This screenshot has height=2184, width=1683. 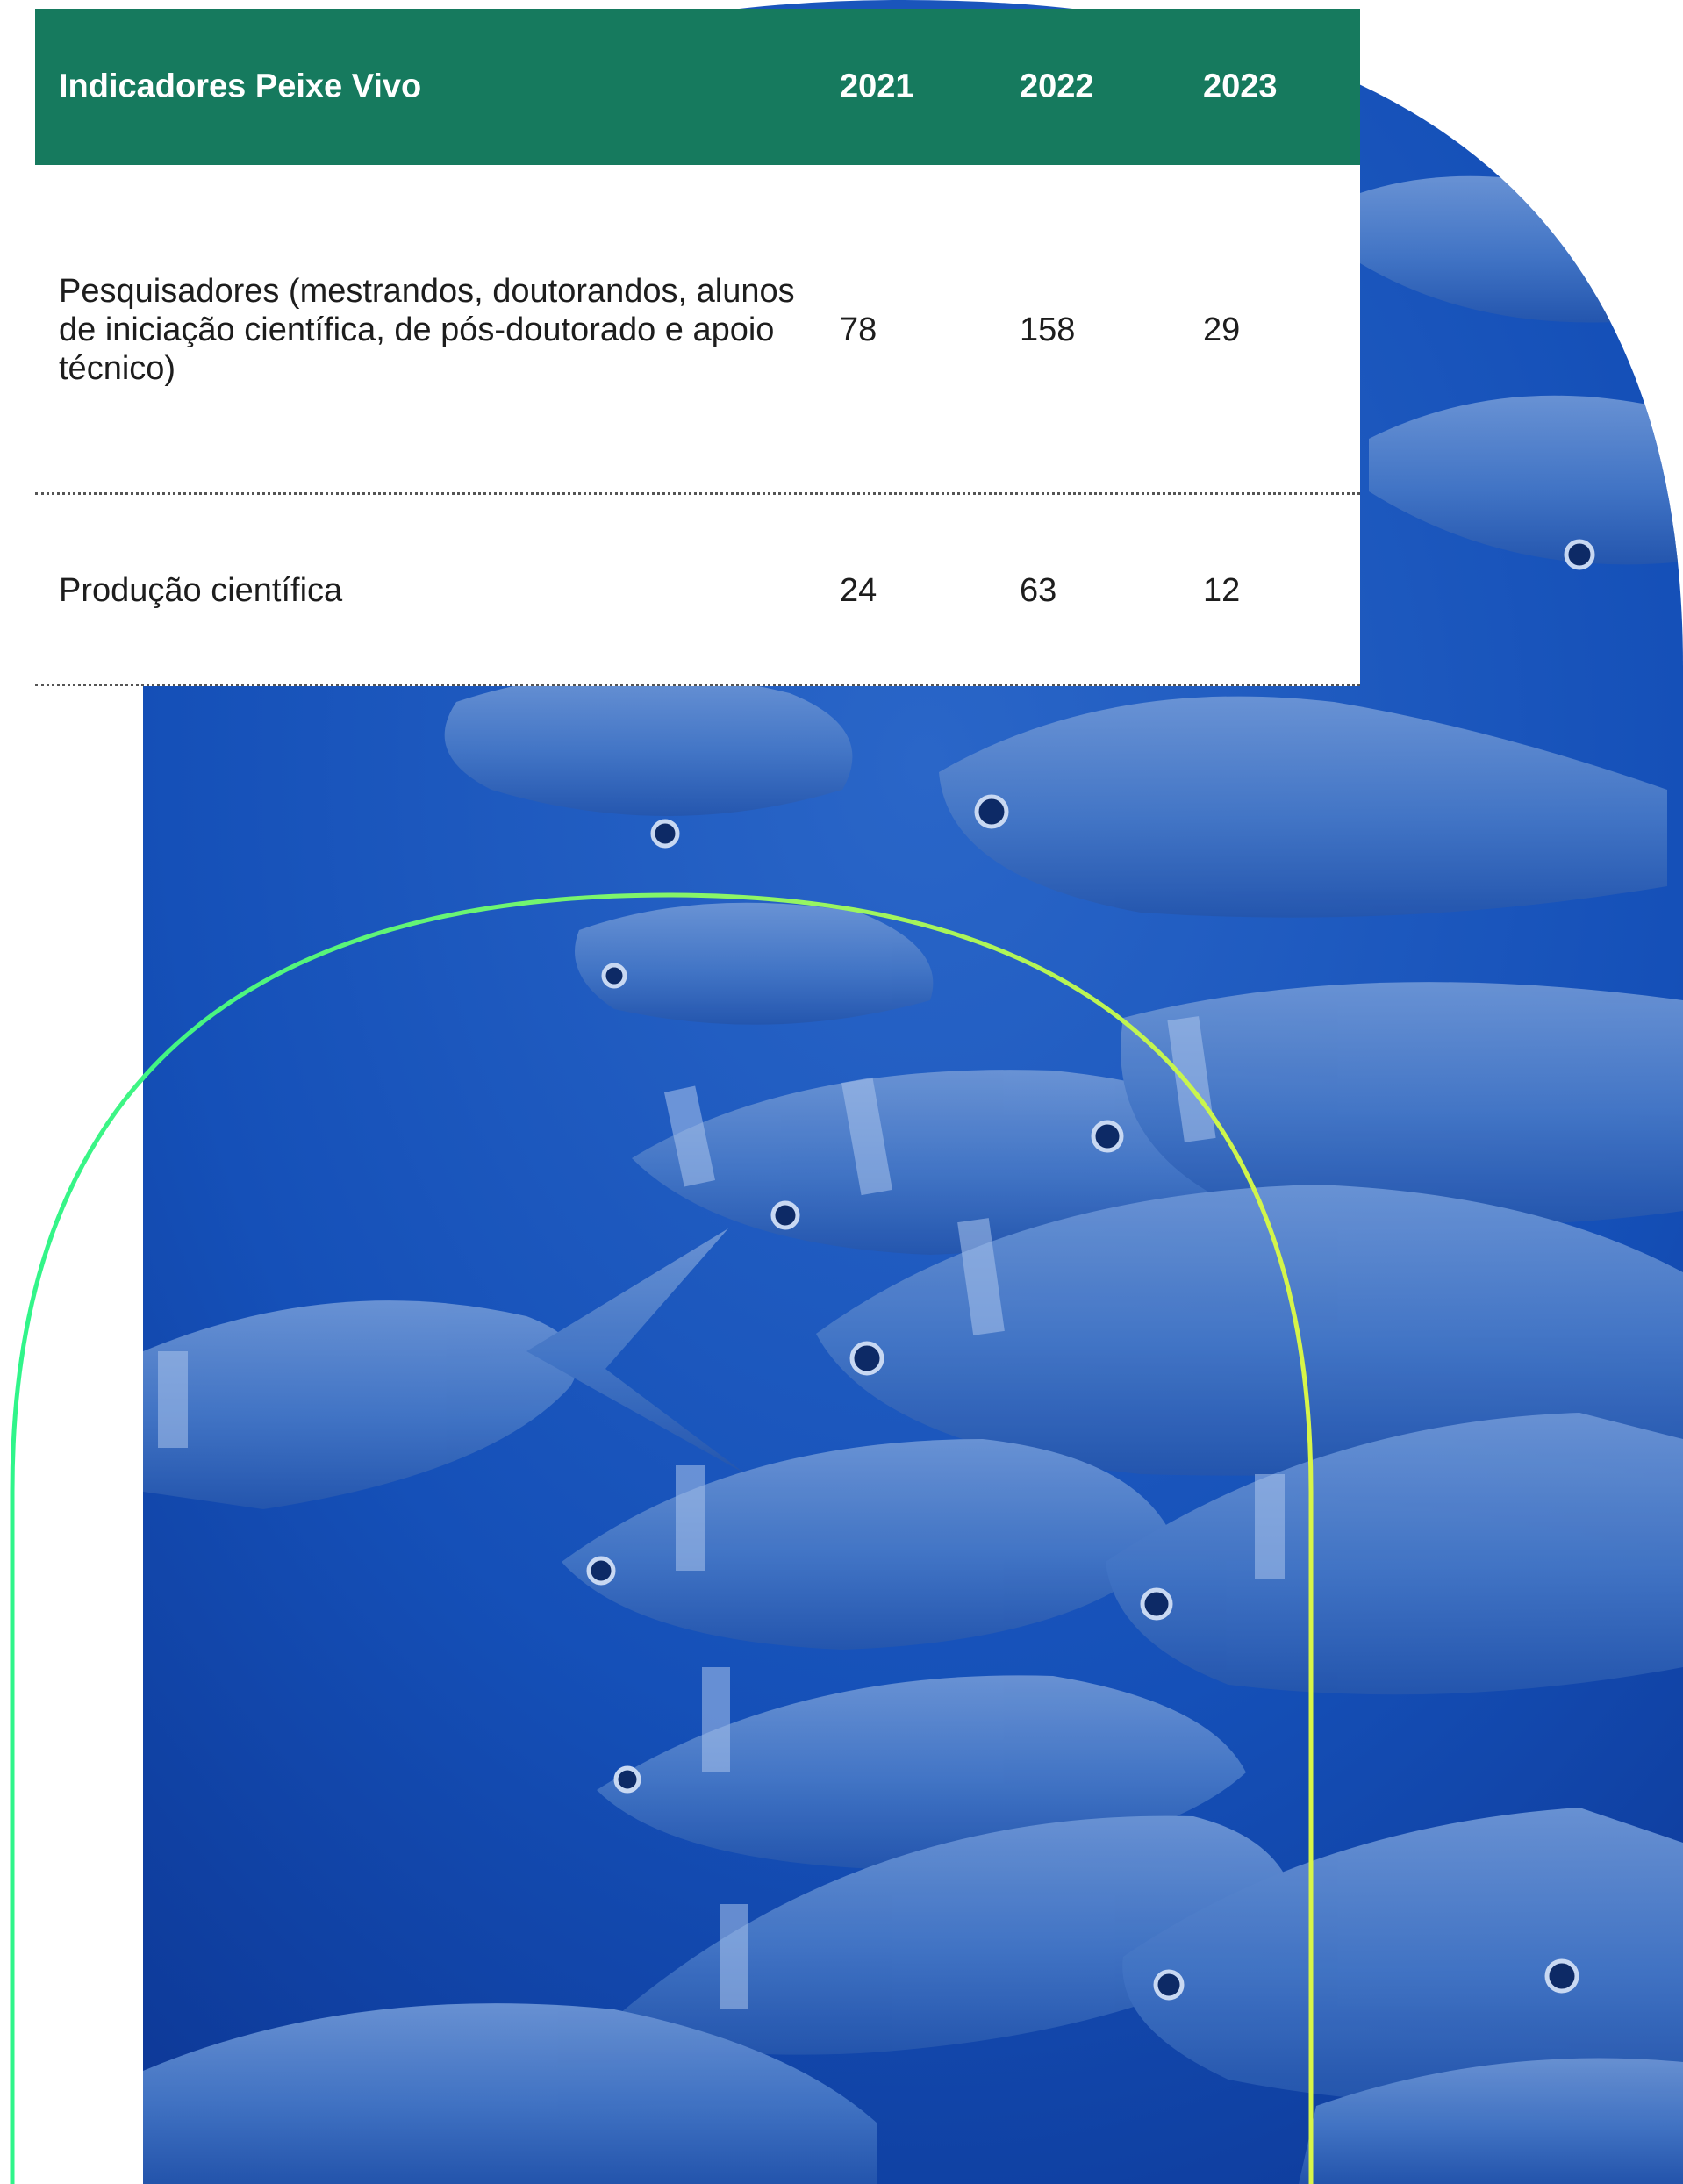 What do you see at coordinates (858, 329) in the screenshot?
I see `row-value-2021: 78` at bounding box center [858, 329].